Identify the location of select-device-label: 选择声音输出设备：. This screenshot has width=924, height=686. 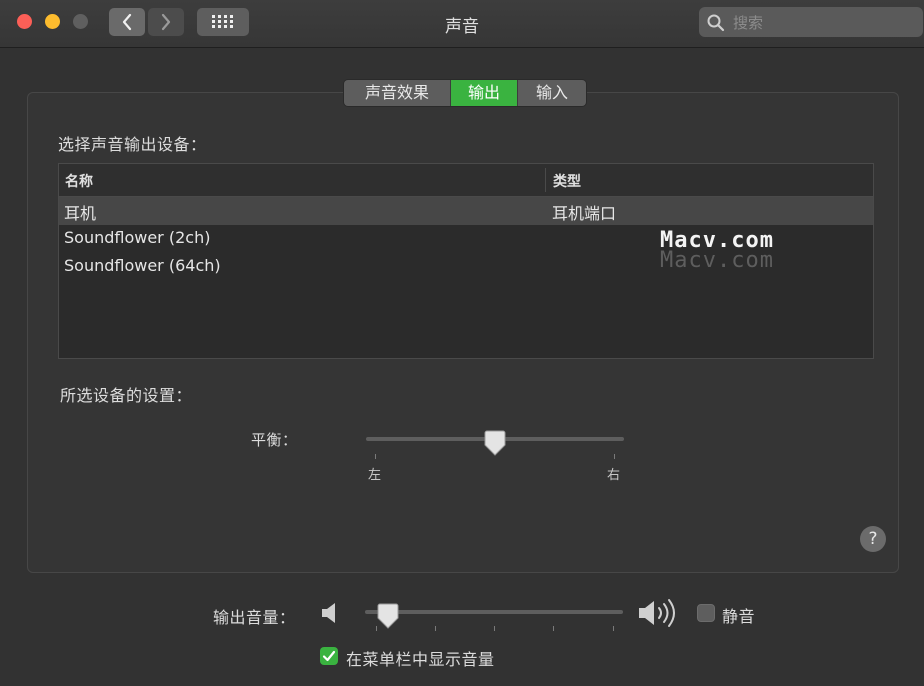
(132, 144).